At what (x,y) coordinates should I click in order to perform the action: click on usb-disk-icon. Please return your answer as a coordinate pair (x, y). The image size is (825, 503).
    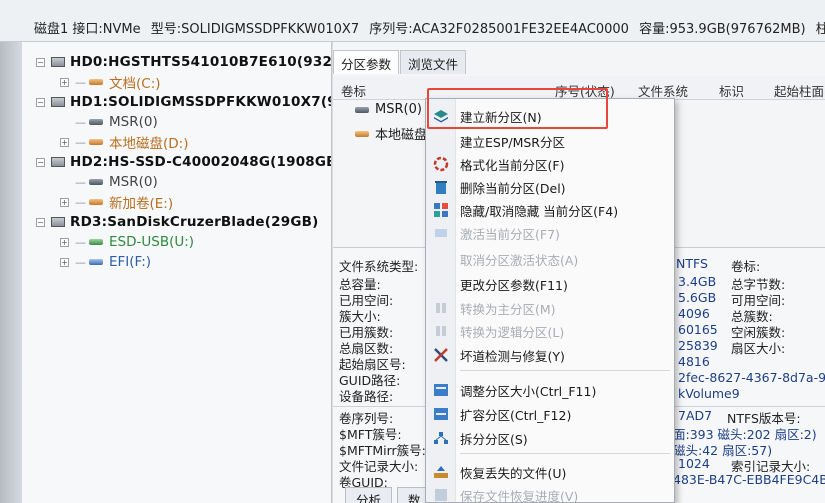
    Looking at the image, I should click on (58, 222).